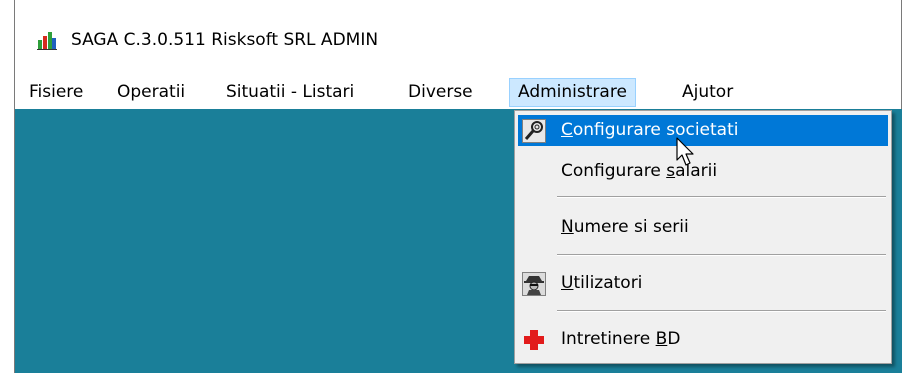  I want to click on menu-item-utilizatori: Utilizatori, so click(703, 283).